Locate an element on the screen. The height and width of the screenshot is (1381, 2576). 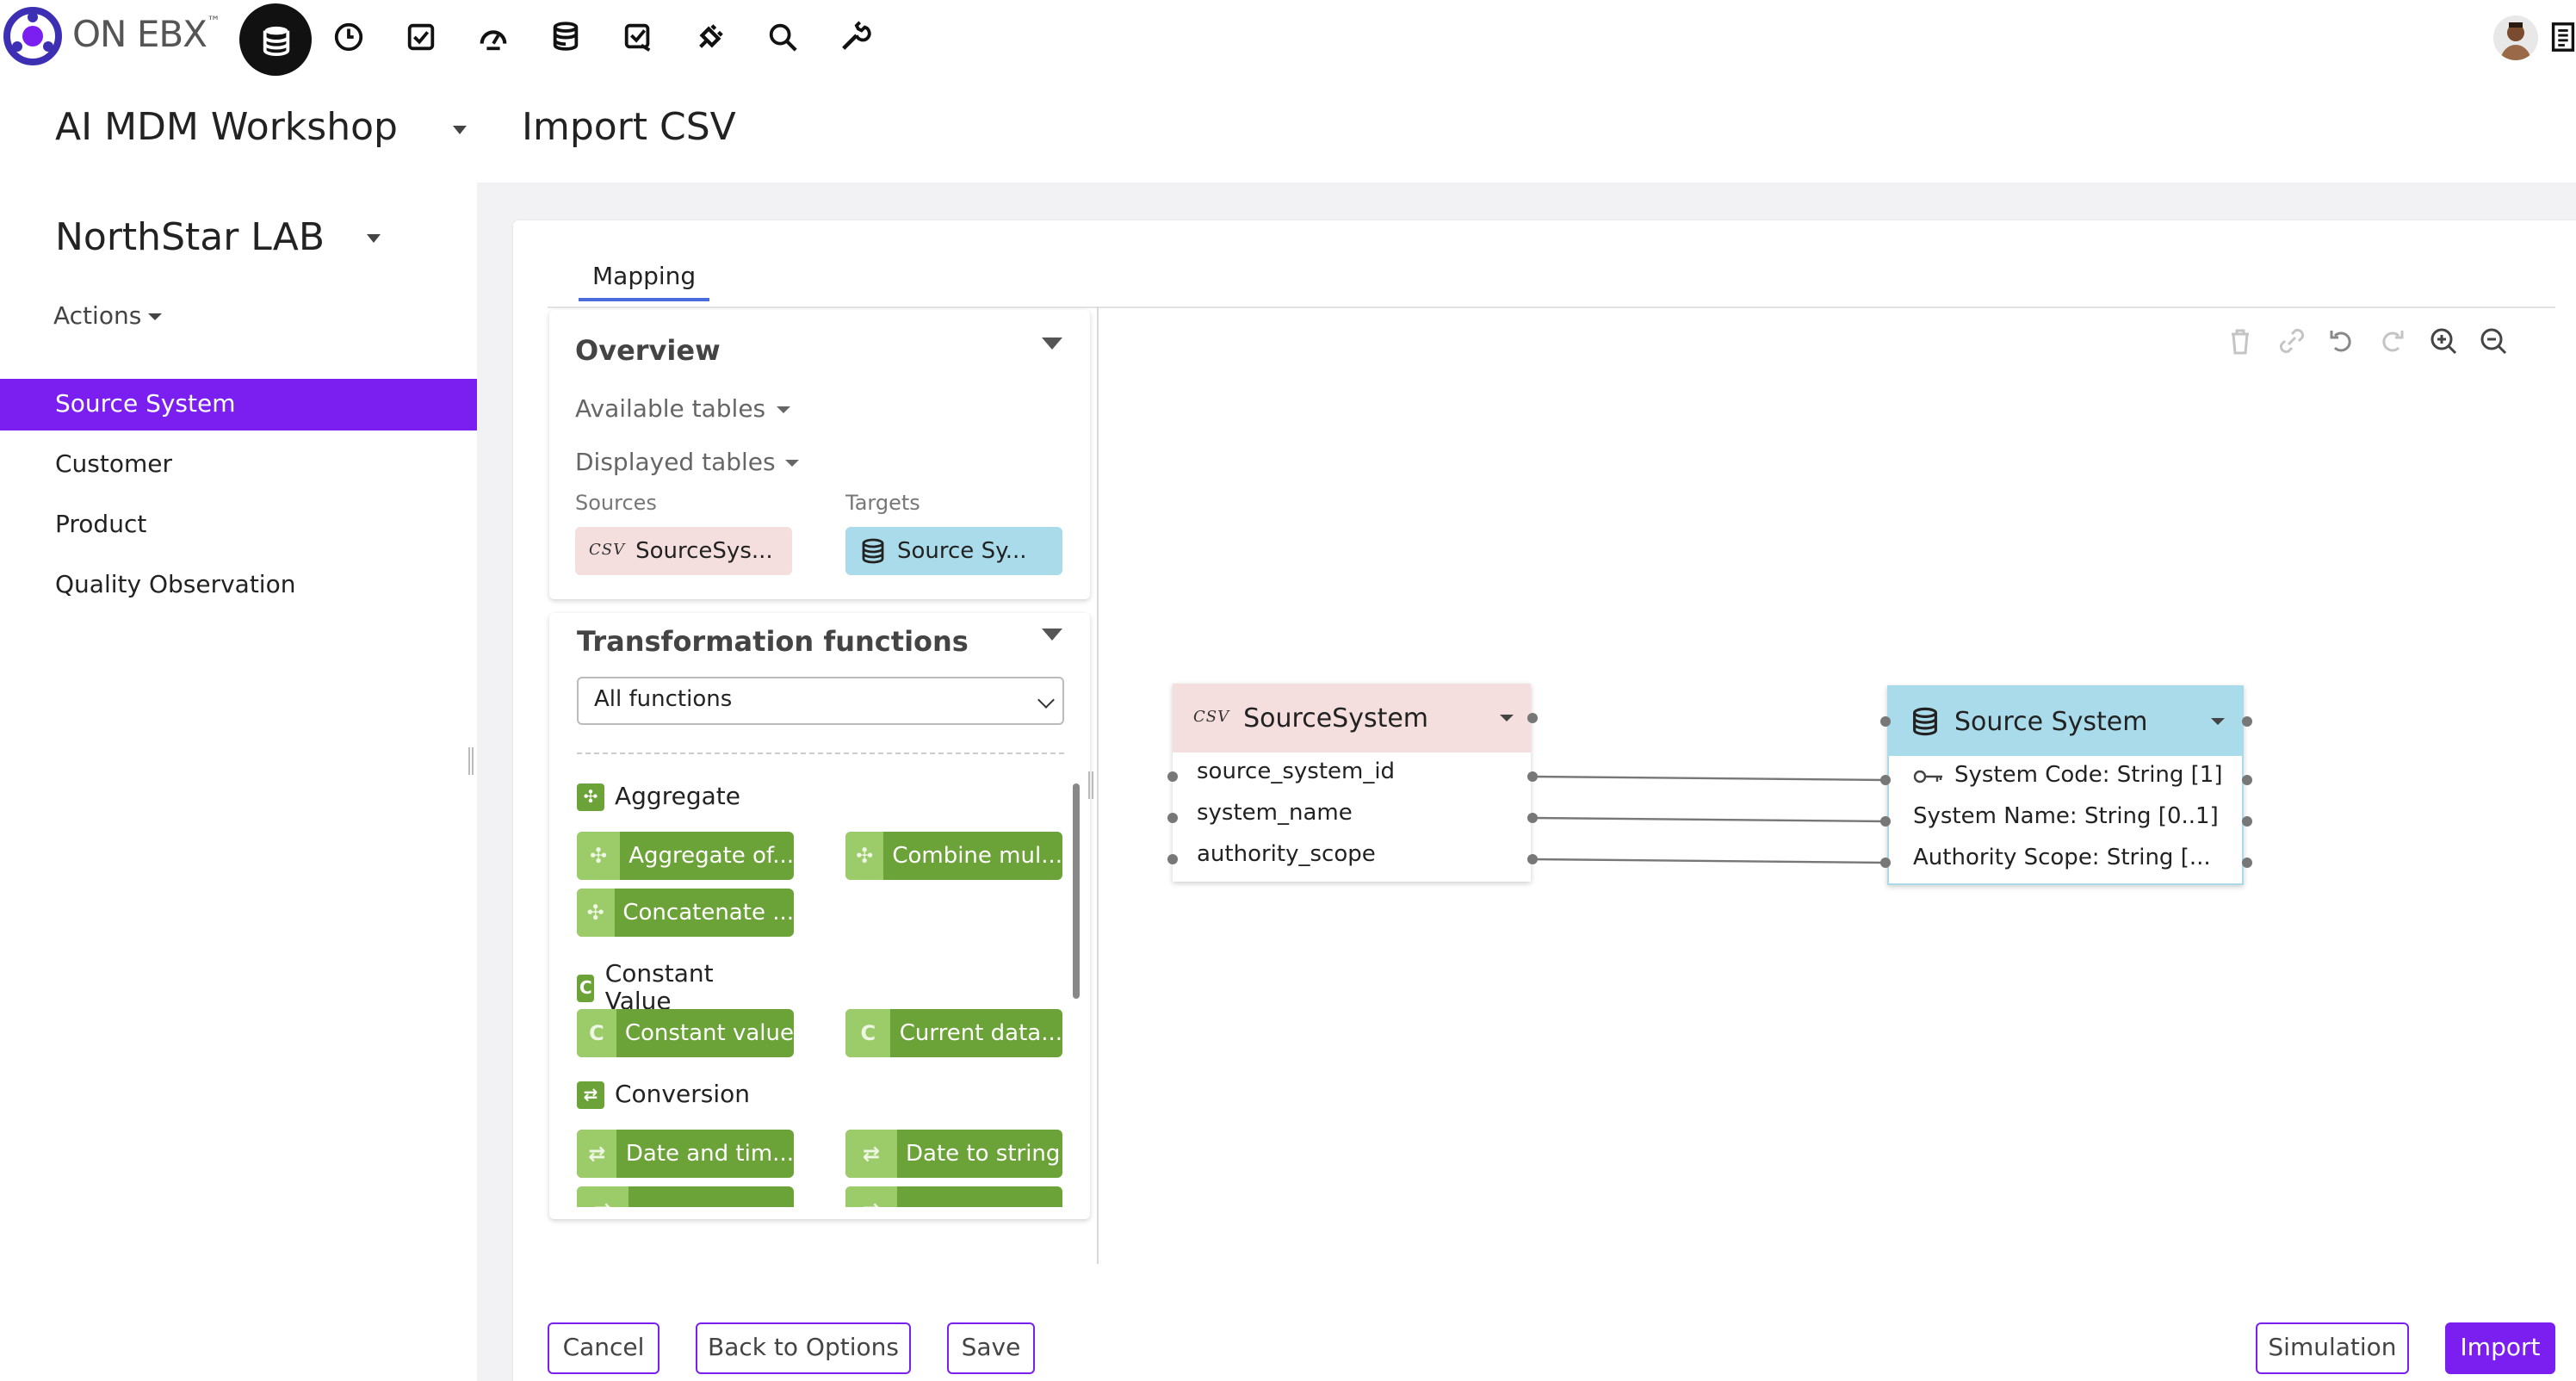
delete-icon is located at coordinates (2240, 341).